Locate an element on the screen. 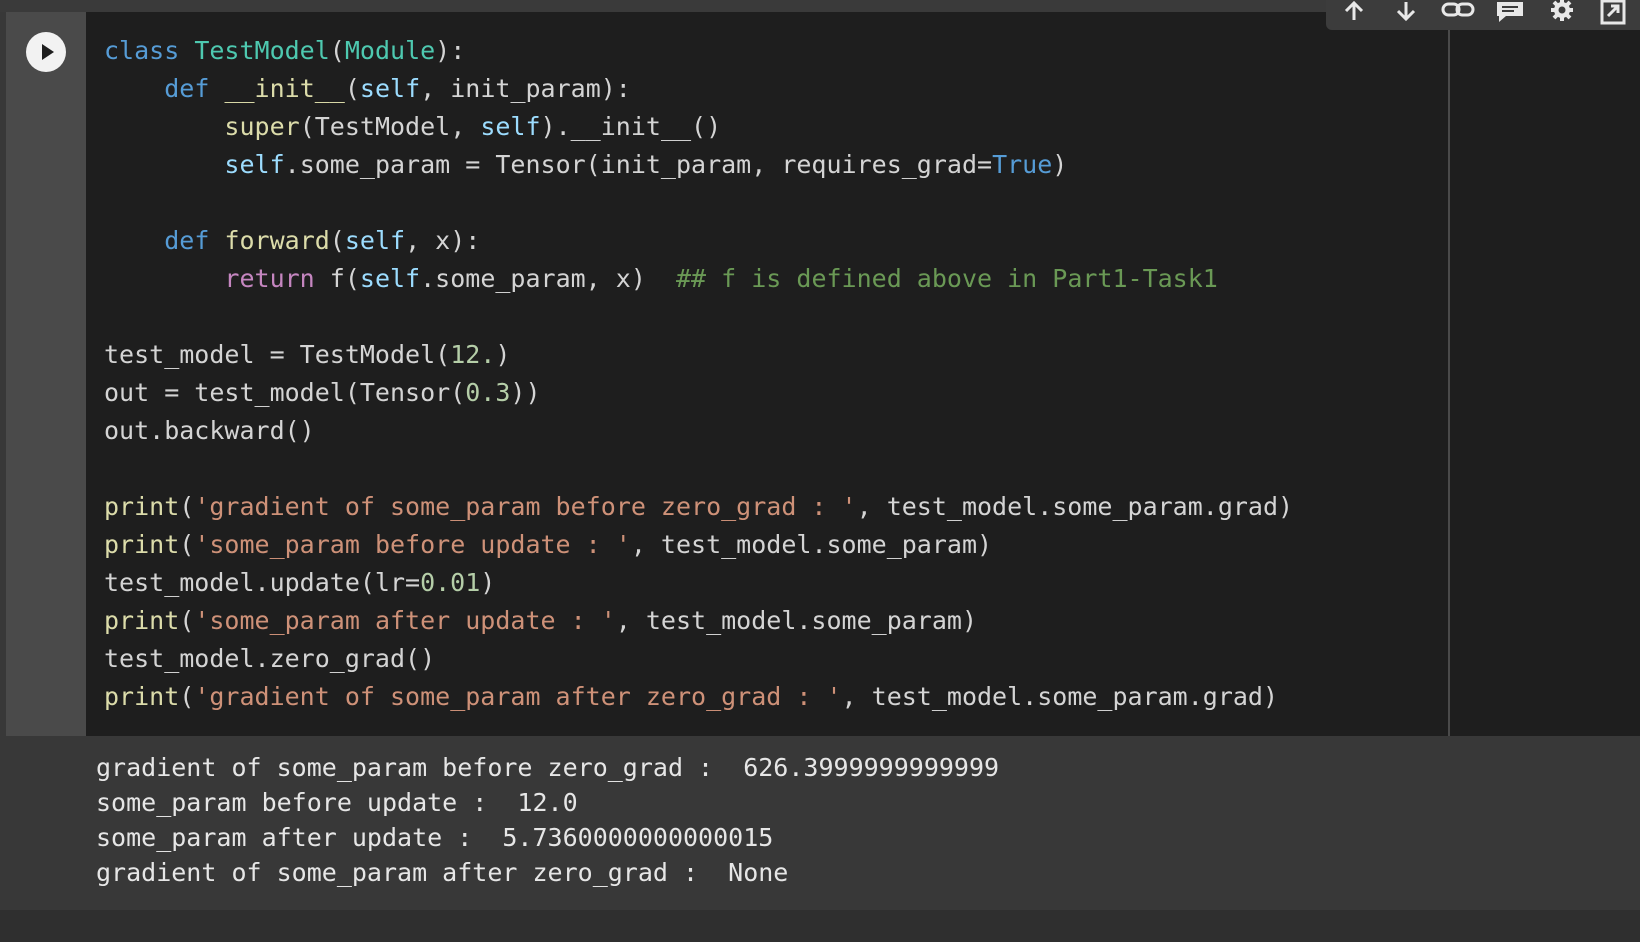 The width and height of the screenshot is (1640, 942). cell-toolbar is located at coordinates (1483, 15).